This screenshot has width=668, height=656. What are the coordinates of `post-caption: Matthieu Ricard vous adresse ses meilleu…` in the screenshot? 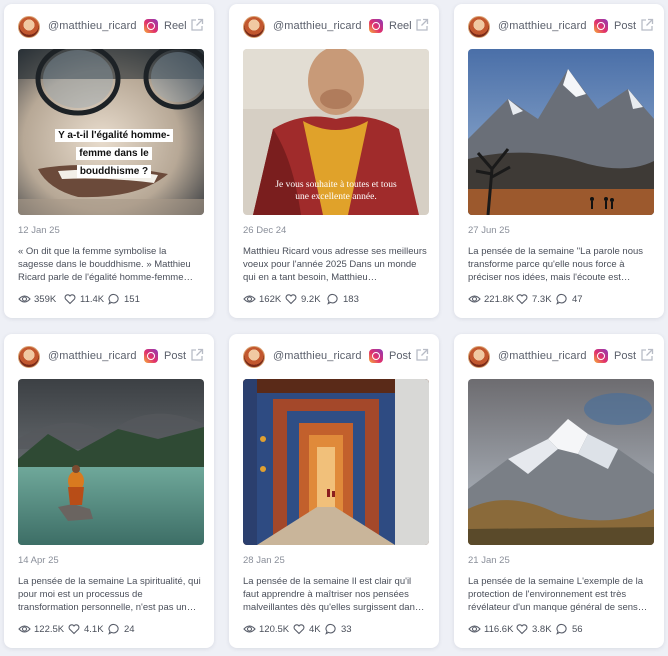 It's located at (335, 264).